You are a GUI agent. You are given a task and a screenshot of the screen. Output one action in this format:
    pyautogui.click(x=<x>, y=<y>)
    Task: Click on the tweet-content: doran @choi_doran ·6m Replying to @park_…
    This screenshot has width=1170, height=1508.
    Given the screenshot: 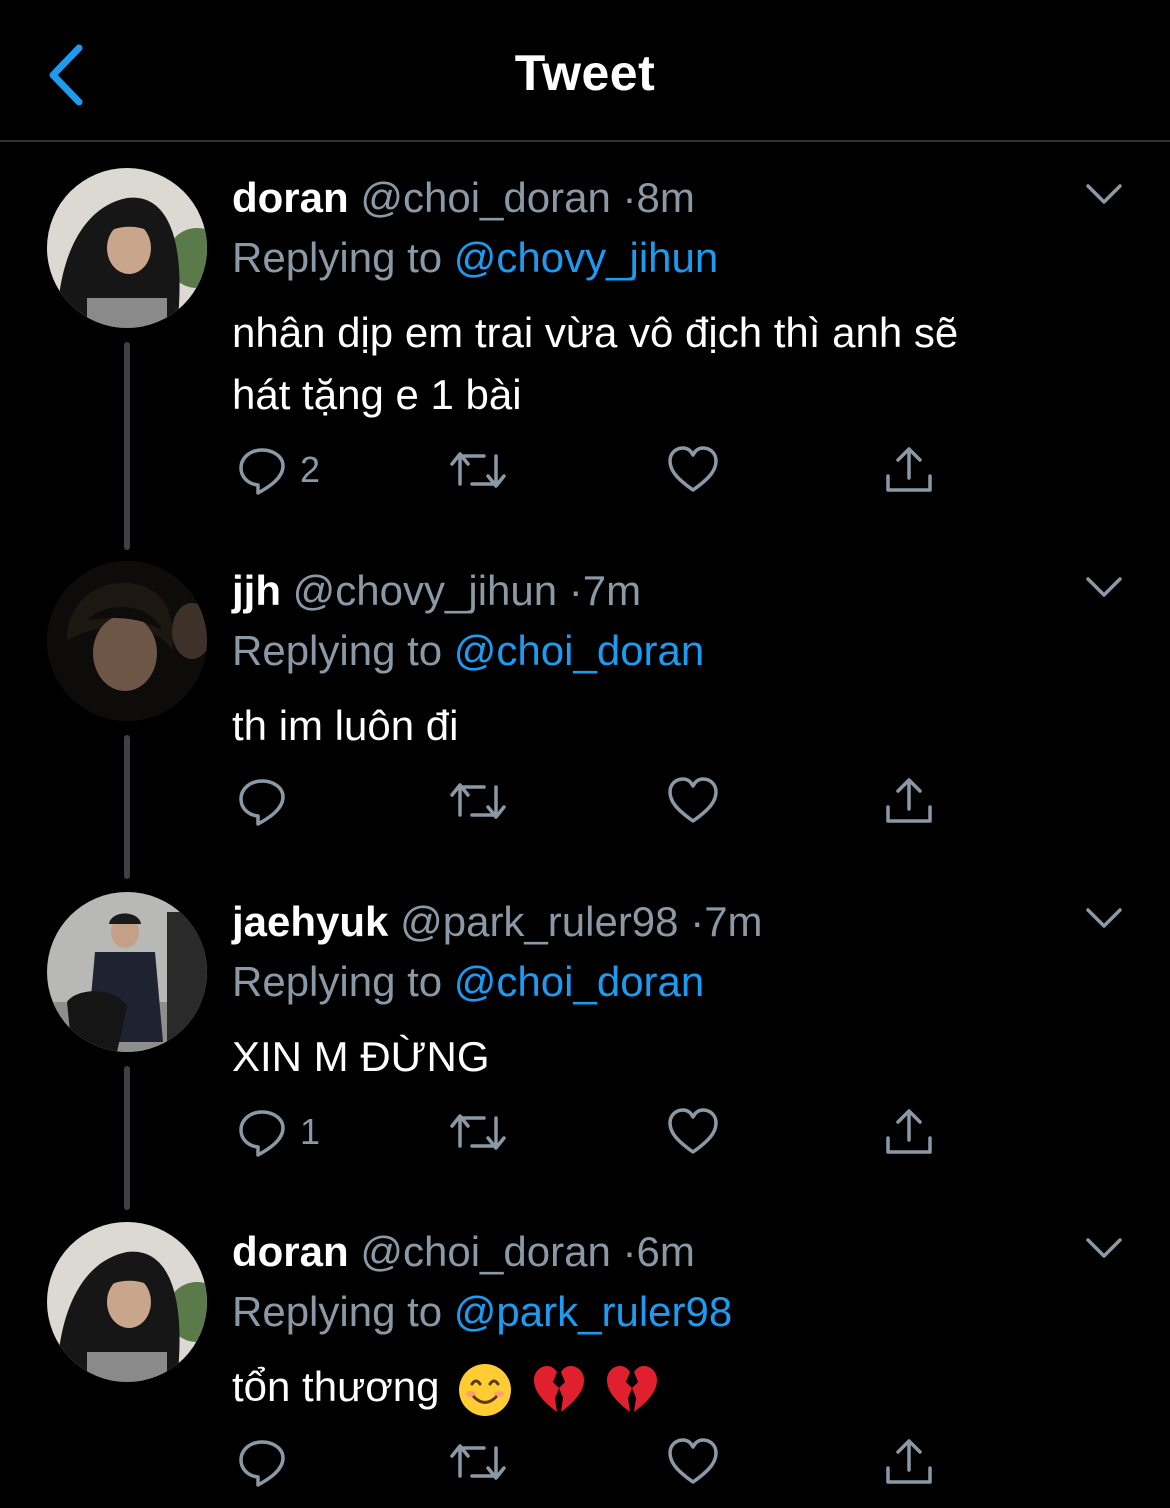 What is the action you would take?
    pyautogui.click(x=672, y=1320)
    